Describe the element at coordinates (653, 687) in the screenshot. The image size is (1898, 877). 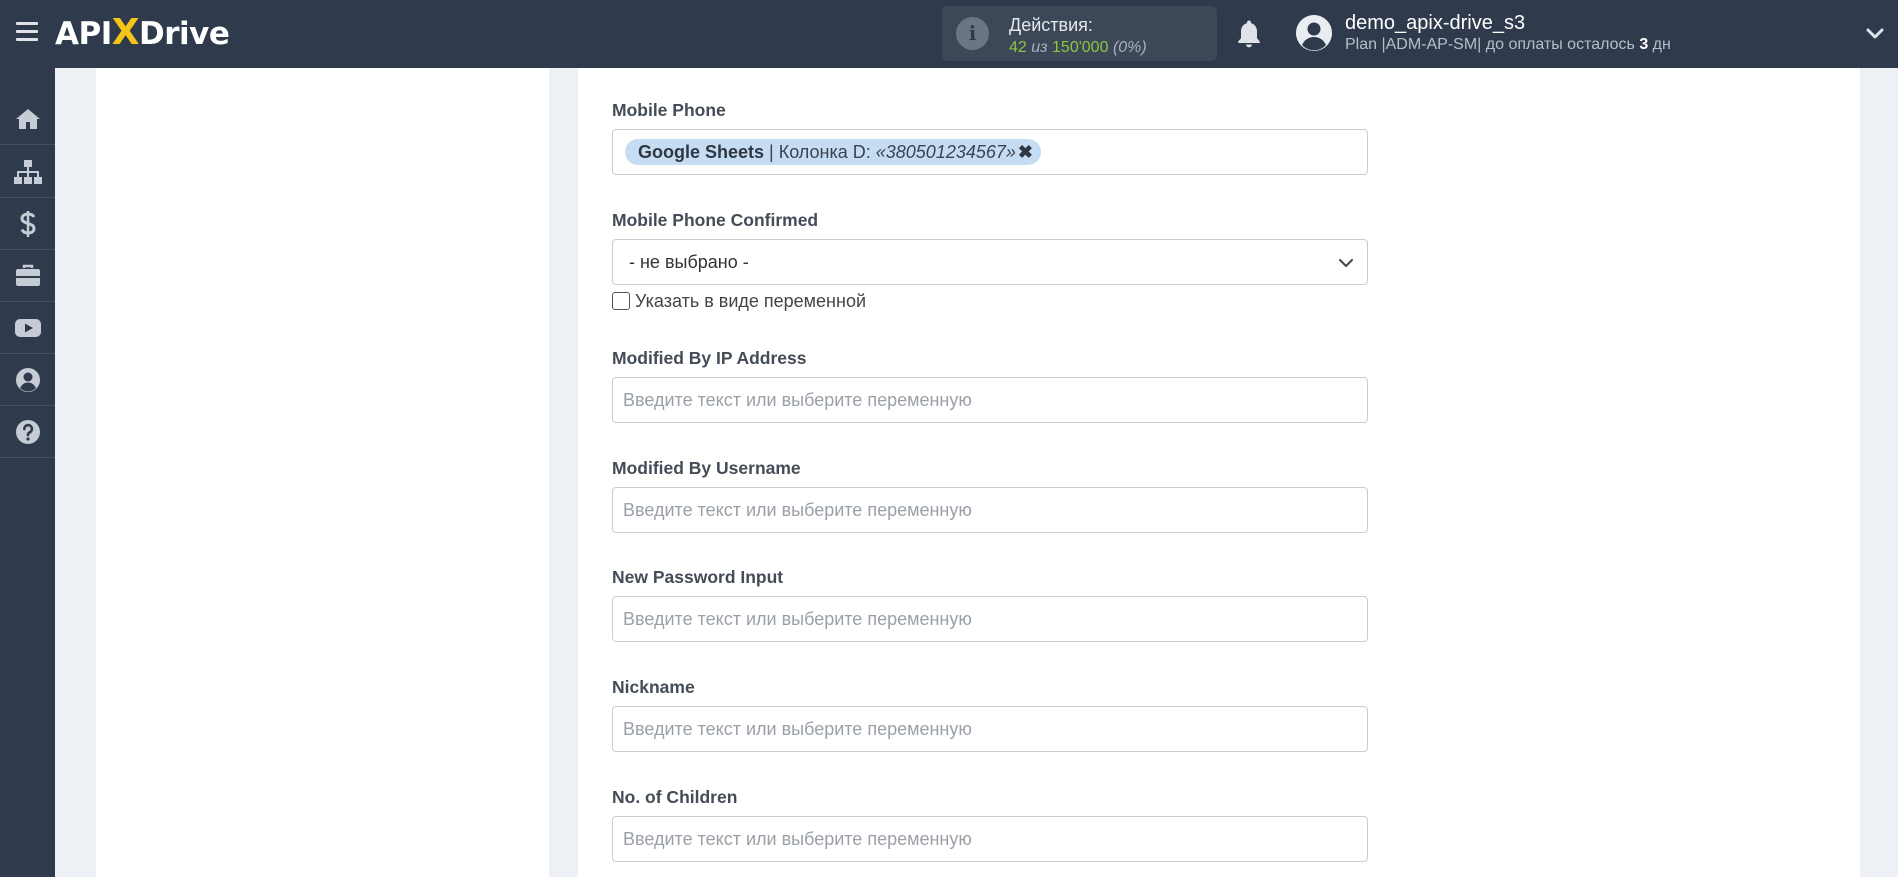
I see `nickname-label: Nickname` at that location.